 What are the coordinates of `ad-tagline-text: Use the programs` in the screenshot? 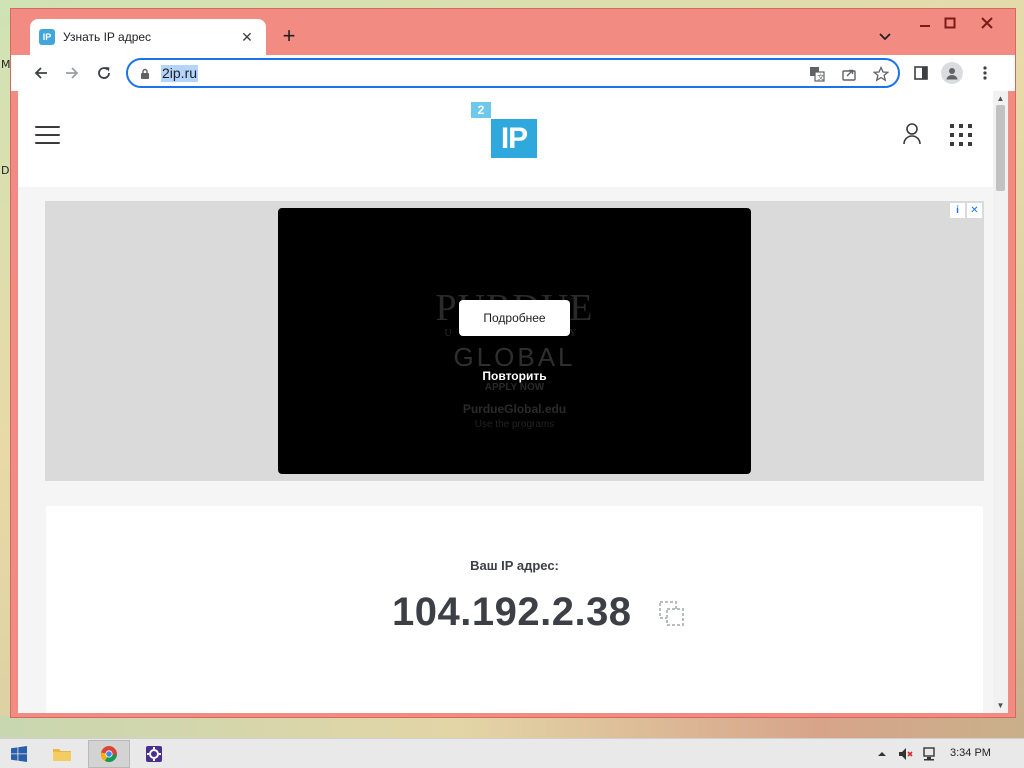 It's located at (514, 424).